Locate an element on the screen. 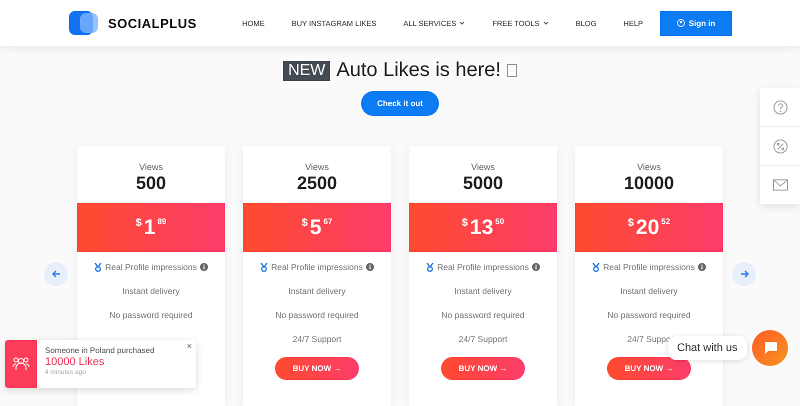  package-amount: 500 is located at coordinates (151, 183).